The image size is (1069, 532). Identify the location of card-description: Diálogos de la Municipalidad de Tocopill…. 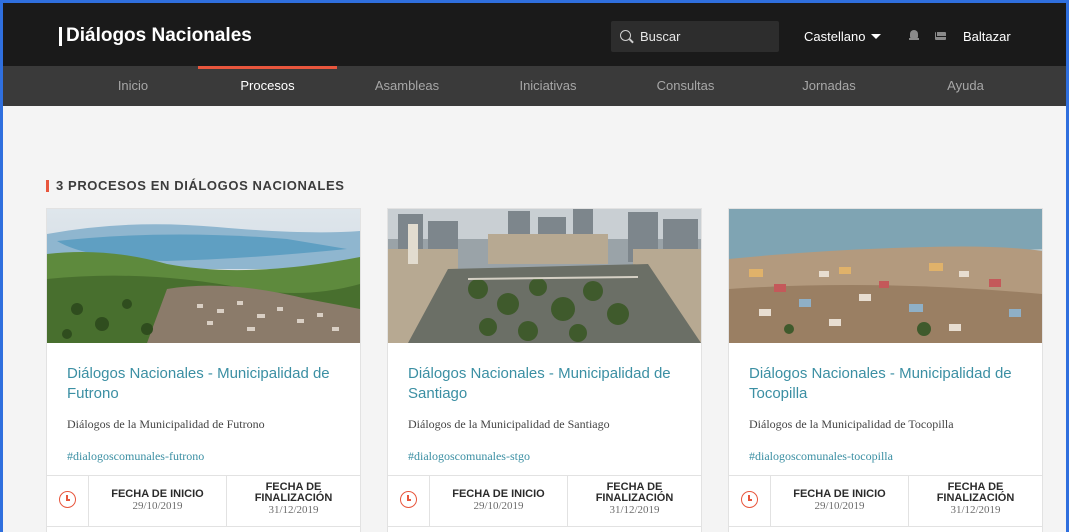
(851, 424).